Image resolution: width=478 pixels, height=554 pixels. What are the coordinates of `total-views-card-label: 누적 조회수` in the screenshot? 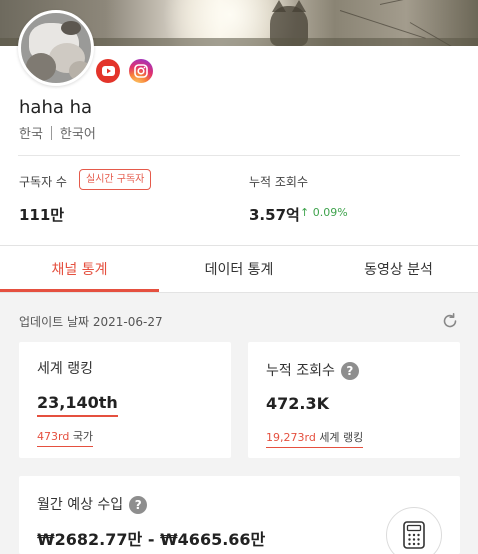 It's located at (300, 371).